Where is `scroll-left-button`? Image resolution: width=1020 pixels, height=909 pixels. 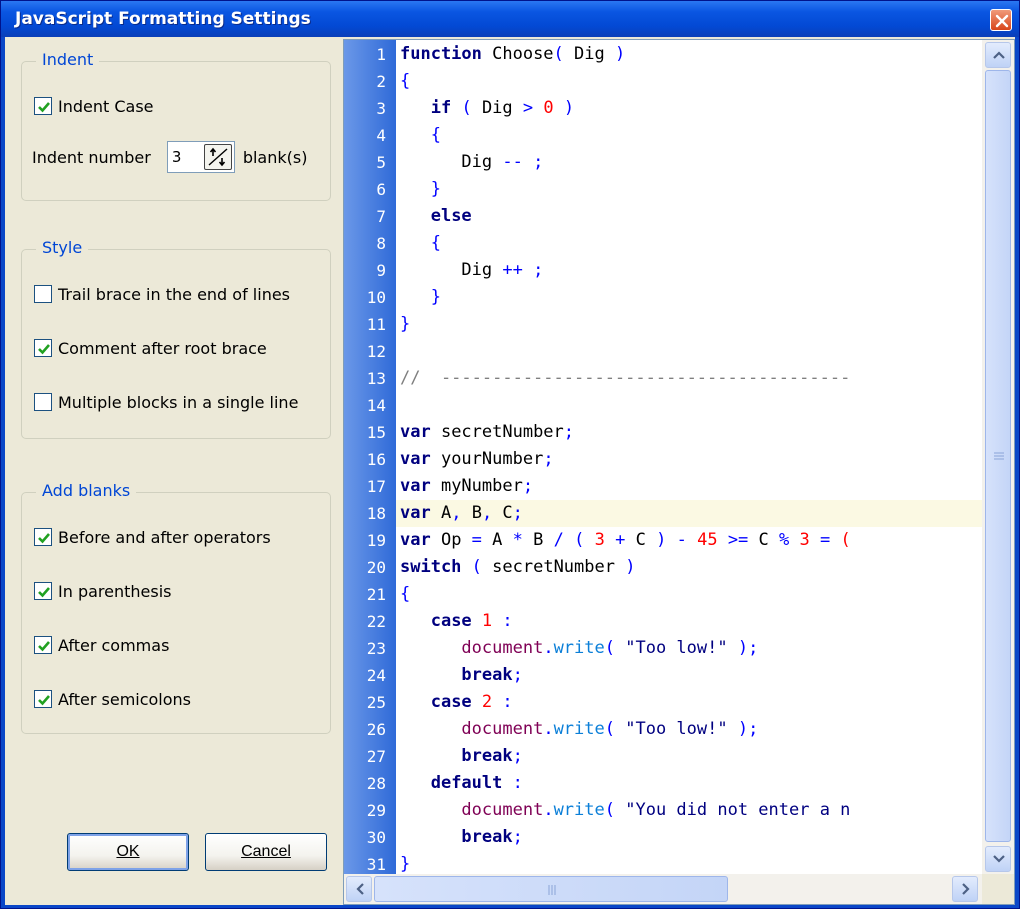
scroll-left-button is located at coordinates (359, 889).